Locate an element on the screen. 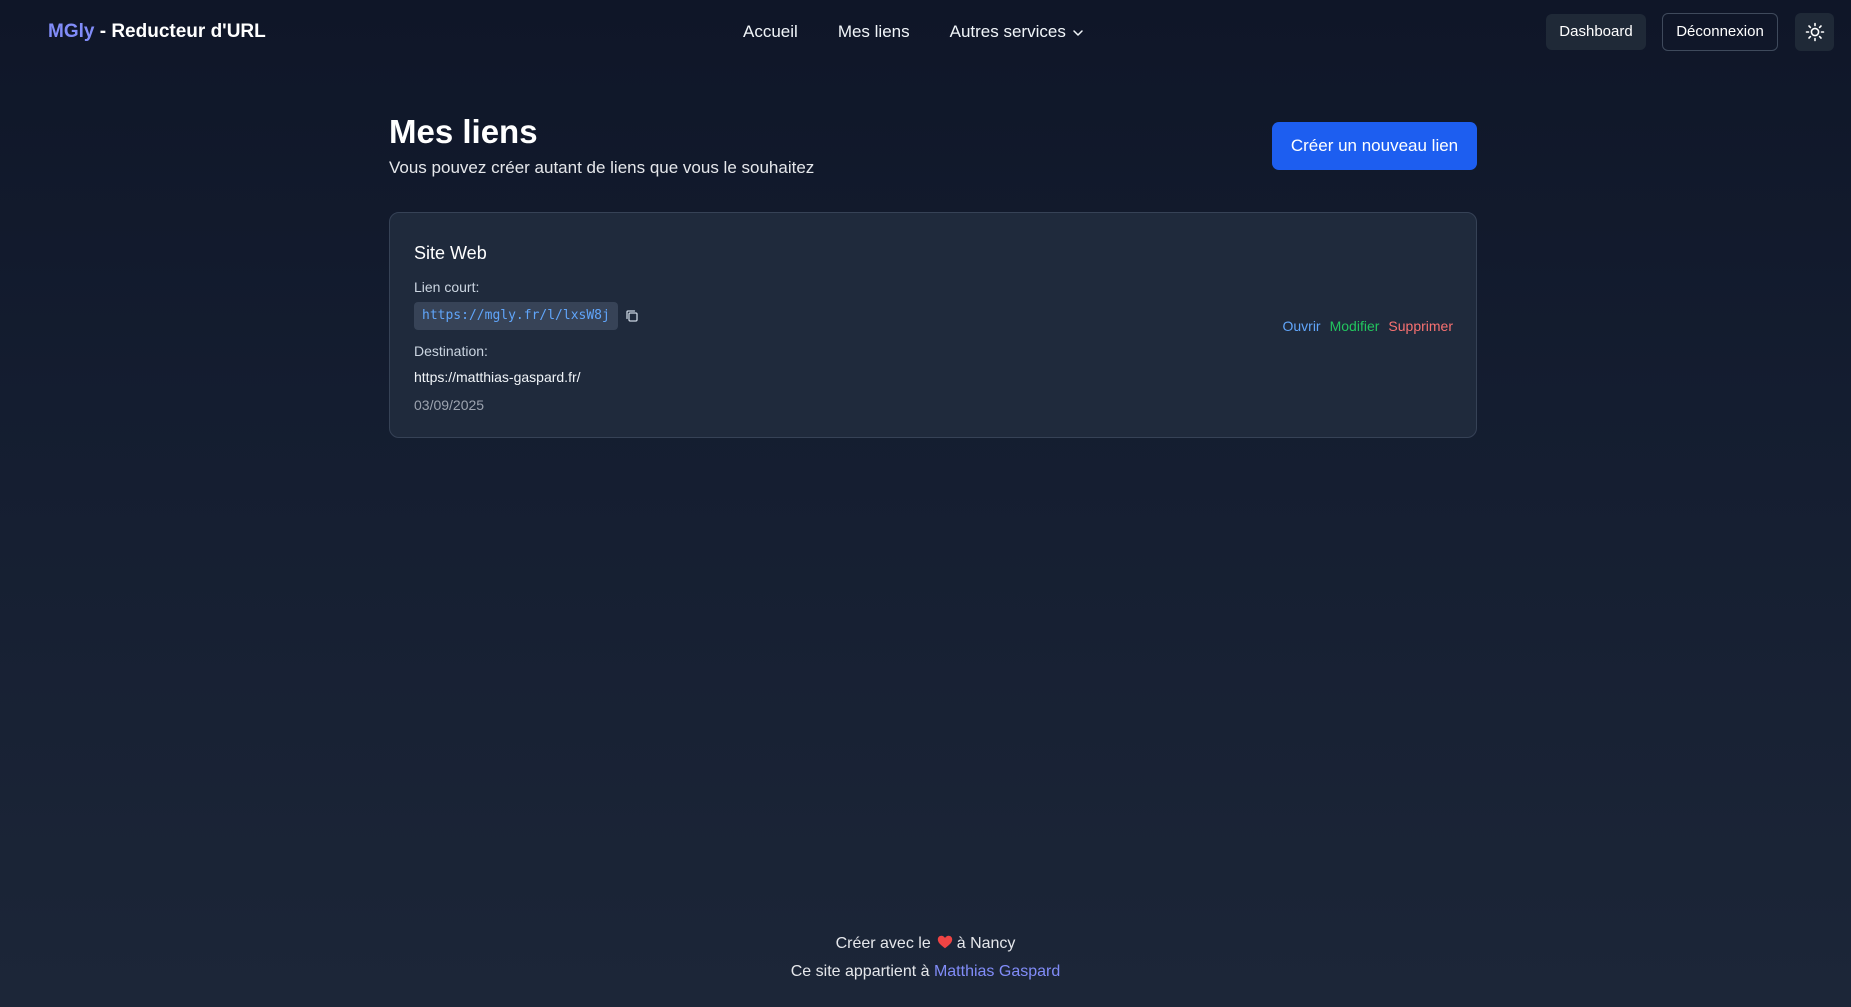 The height and width of the screenshot is (1007, 1851). theme-toggle-button is located at coordinates (1814, 32).